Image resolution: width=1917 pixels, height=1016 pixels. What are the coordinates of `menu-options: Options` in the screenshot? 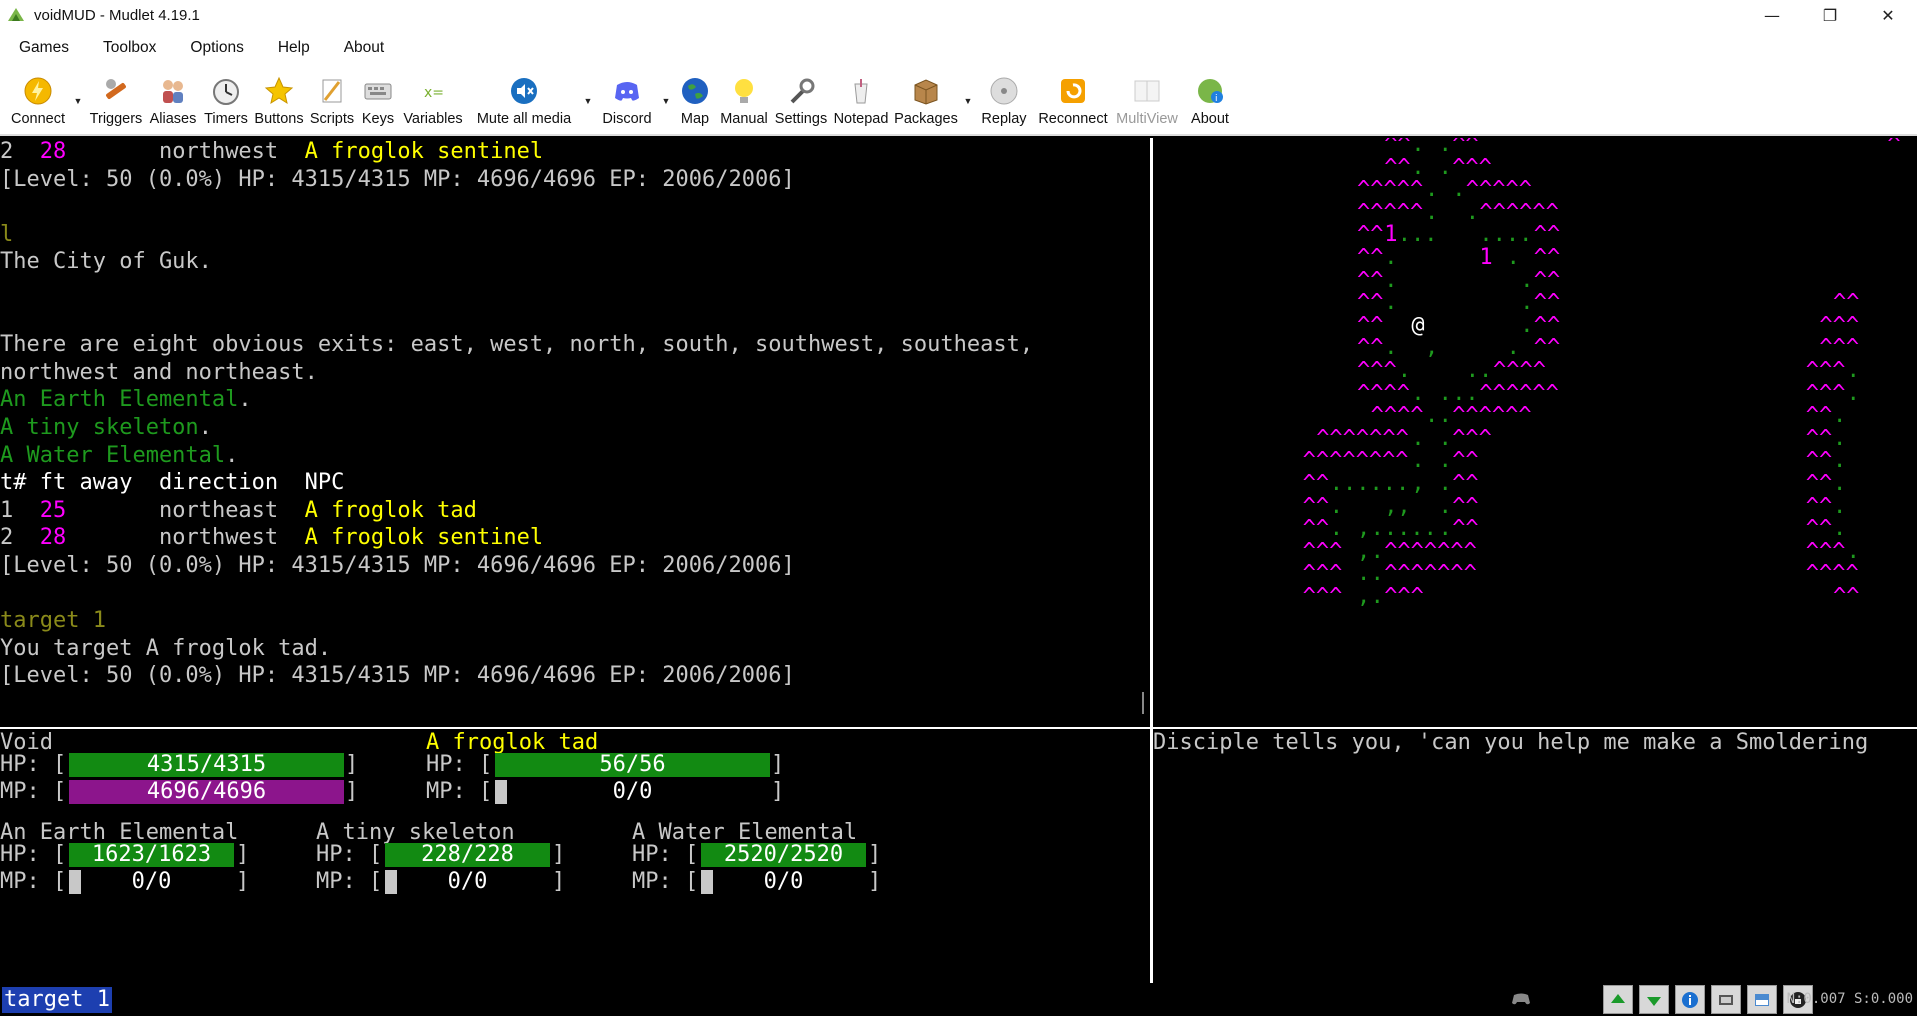 It's located at (216, 48).